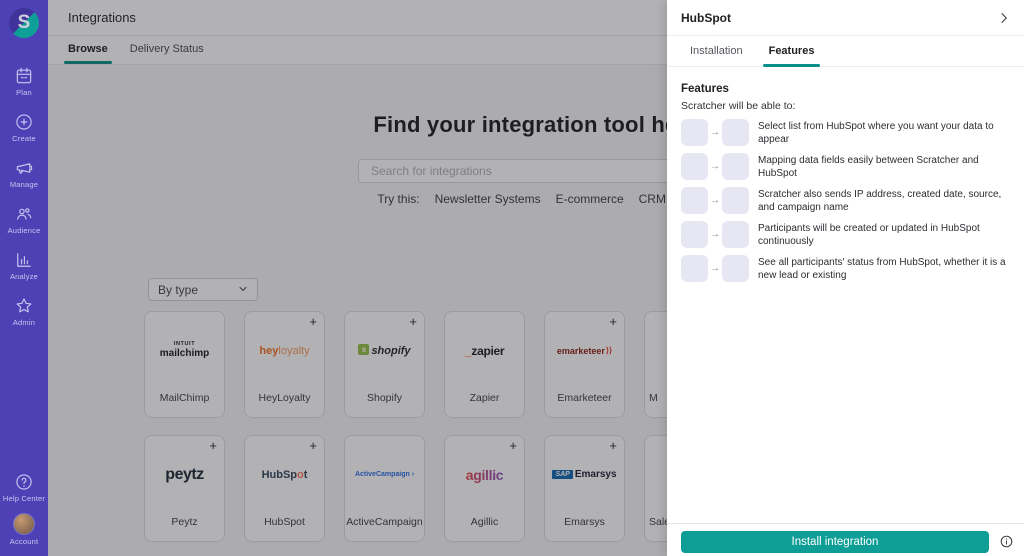  Describe the element at coordinates (24, 524) in the screenshot. I see `avatar` at that location.